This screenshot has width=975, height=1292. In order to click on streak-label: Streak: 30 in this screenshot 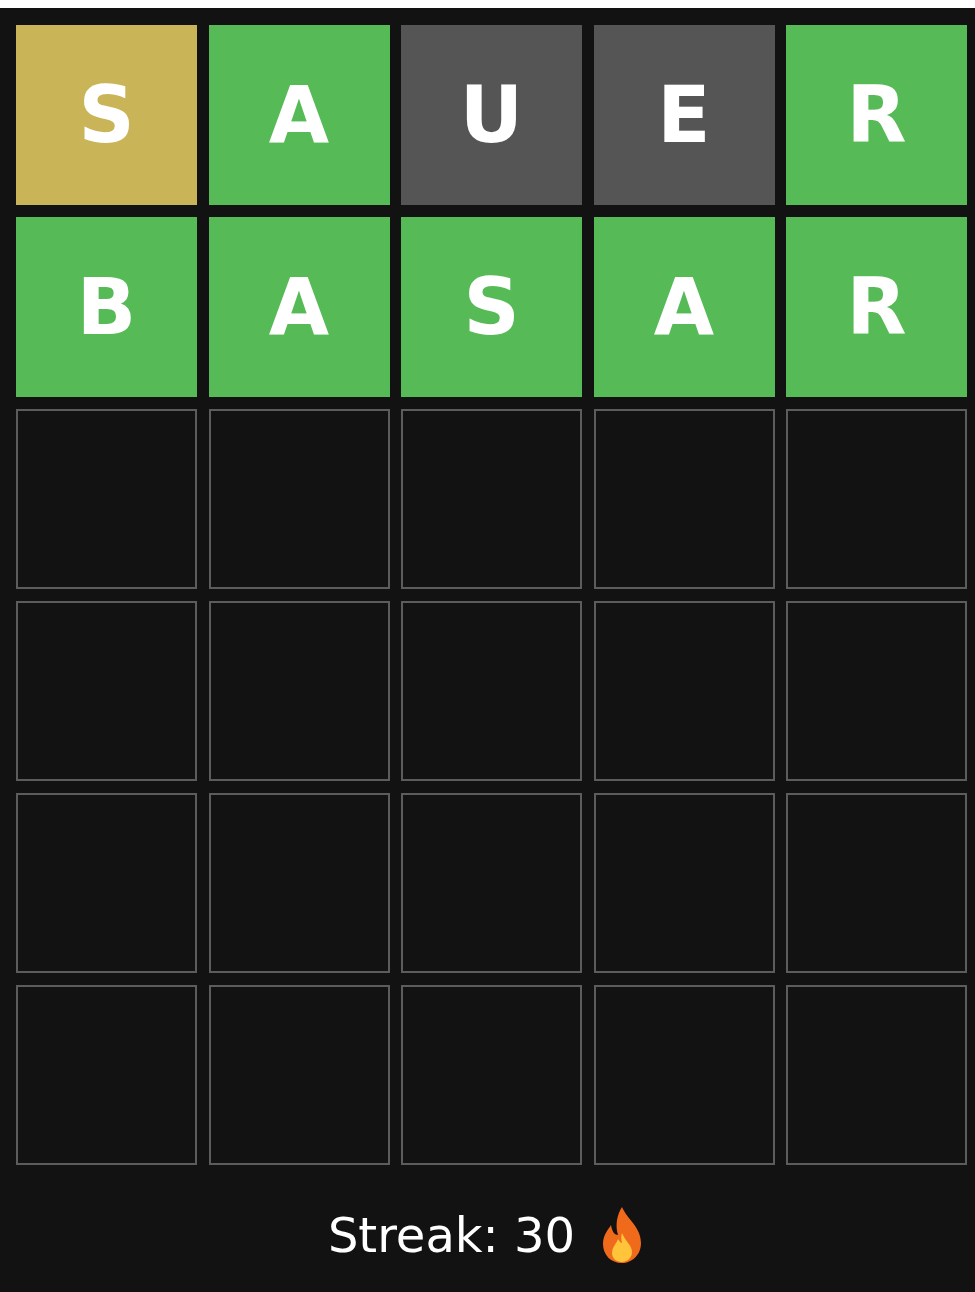, I will do `click(451, 1235)`.